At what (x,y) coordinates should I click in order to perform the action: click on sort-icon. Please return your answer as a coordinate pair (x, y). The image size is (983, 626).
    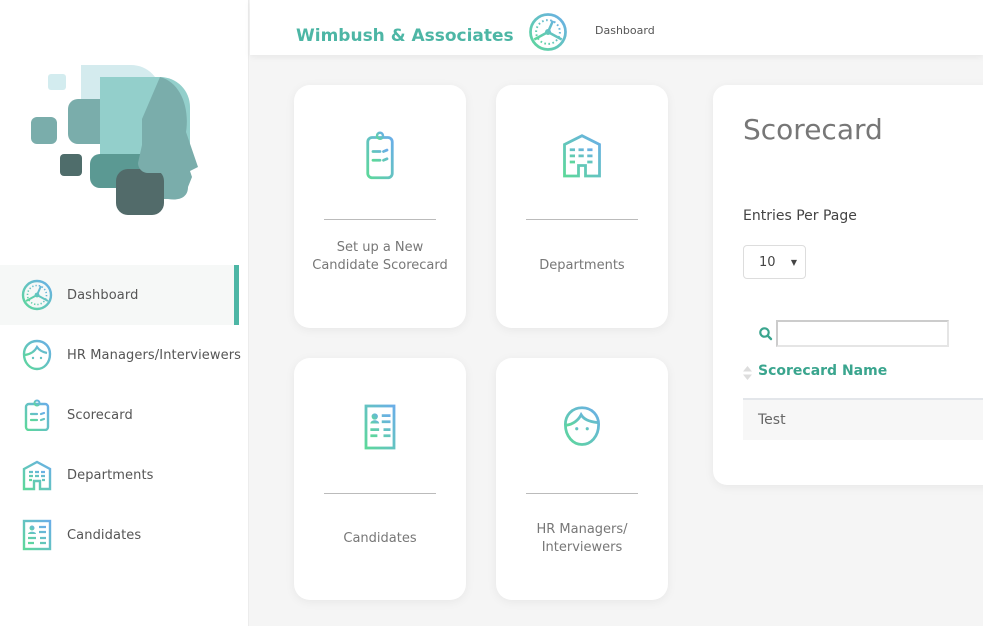
    Looking at the image, I should click on (747, 373).